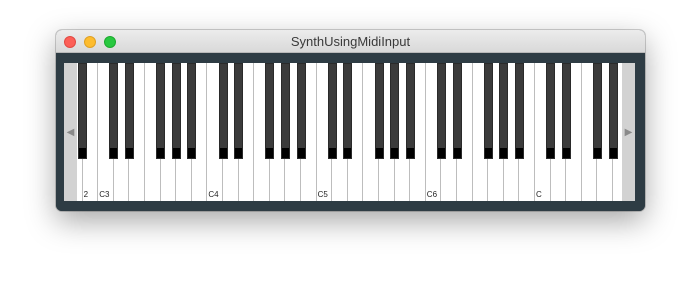 The height and width of the screenshot is (289, 700). I want to click on octave-label: C3, so click(104, 194).